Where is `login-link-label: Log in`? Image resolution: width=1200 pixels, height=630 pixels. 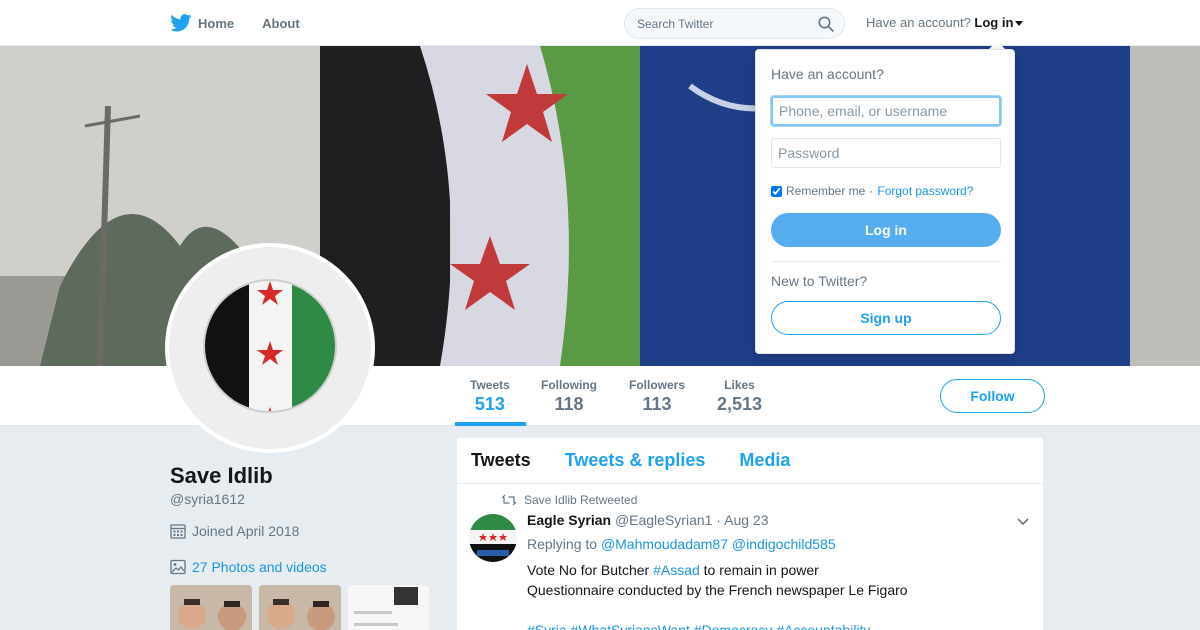 login-link-label: Log in is located at coordinates (994, 22).